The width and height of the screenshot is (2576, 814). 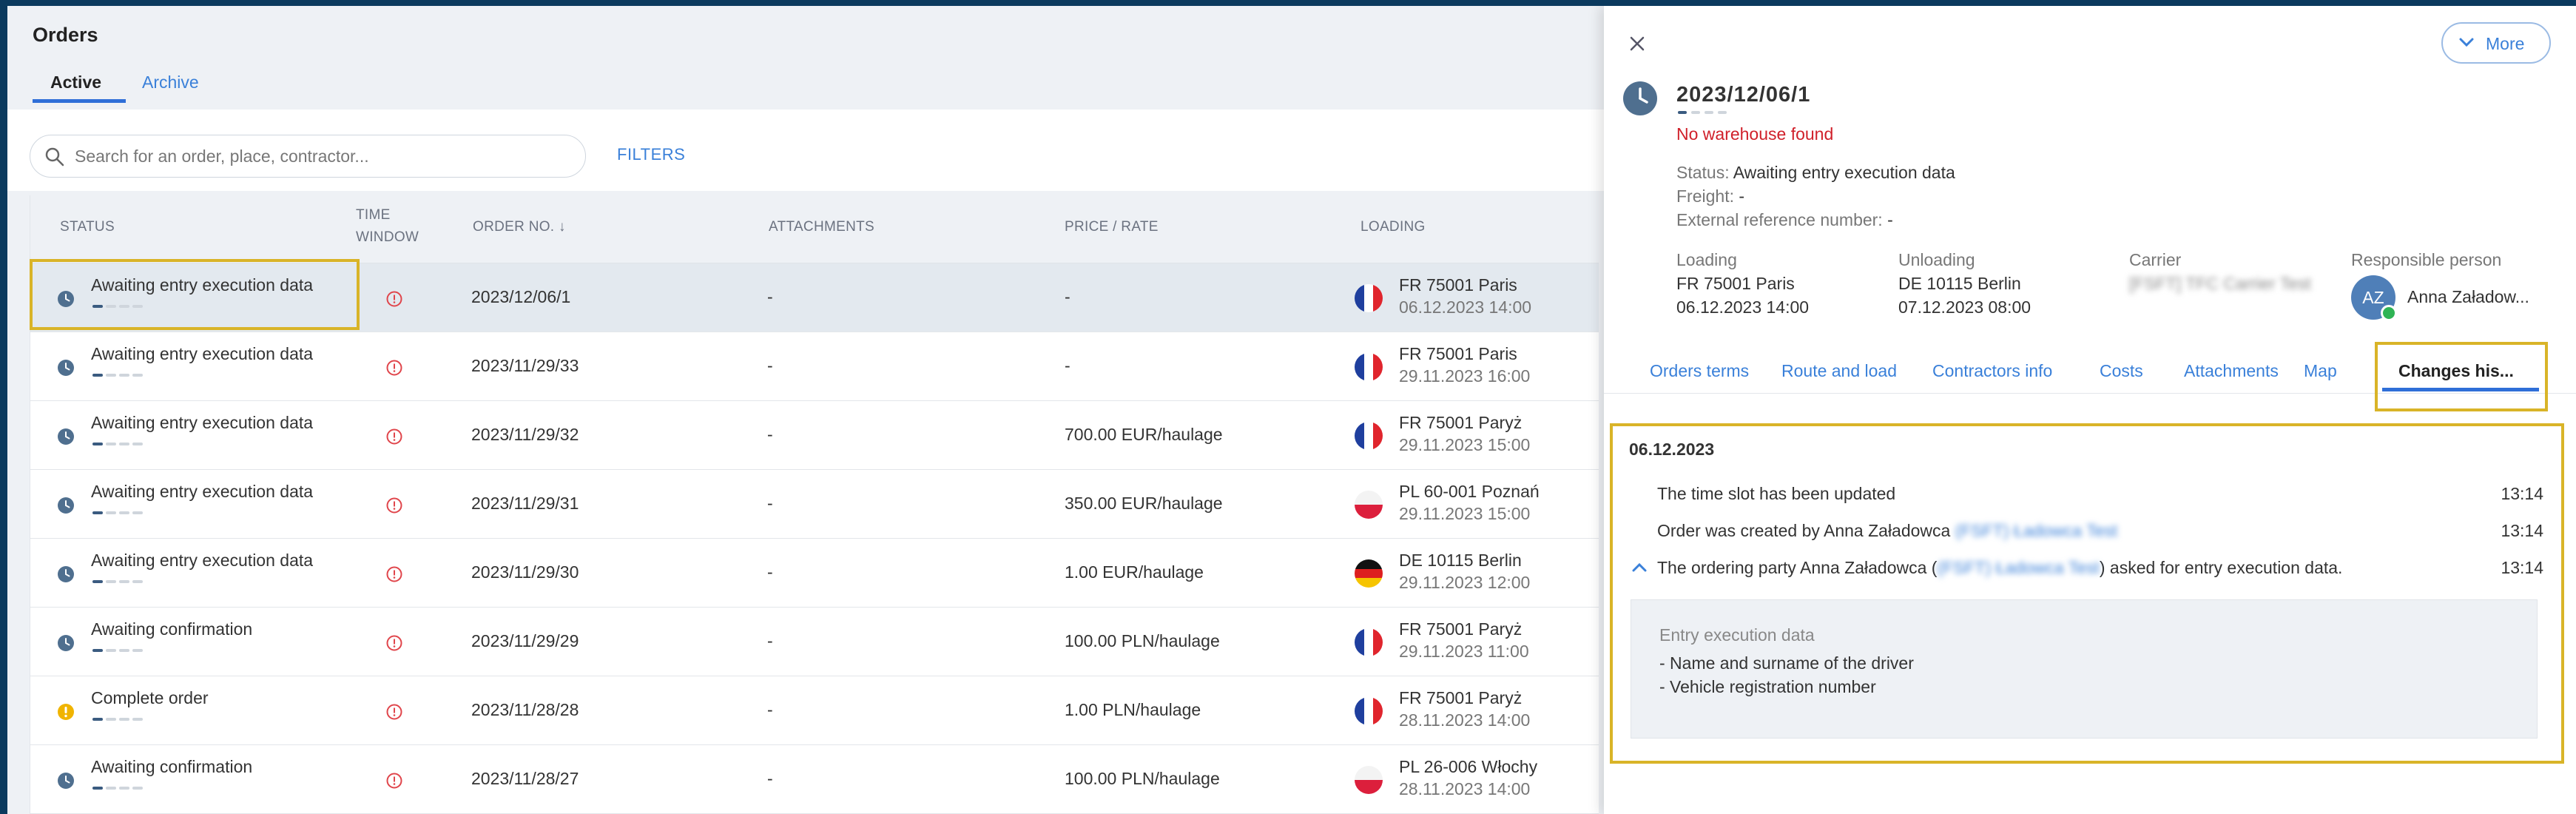 I want to click on tab-archive: Archive, so click(x=170, y=82).